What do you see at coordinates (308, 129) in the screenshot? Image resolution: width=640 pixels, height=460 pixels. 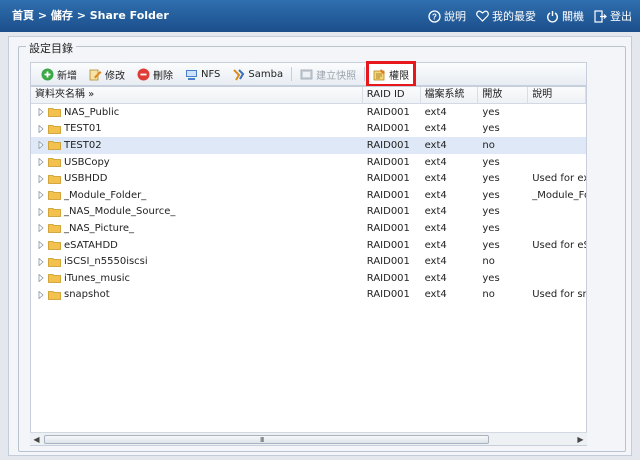 I see `table-row: TEST01 RAID001 ext4 yes` at bounding box center [308, 129].